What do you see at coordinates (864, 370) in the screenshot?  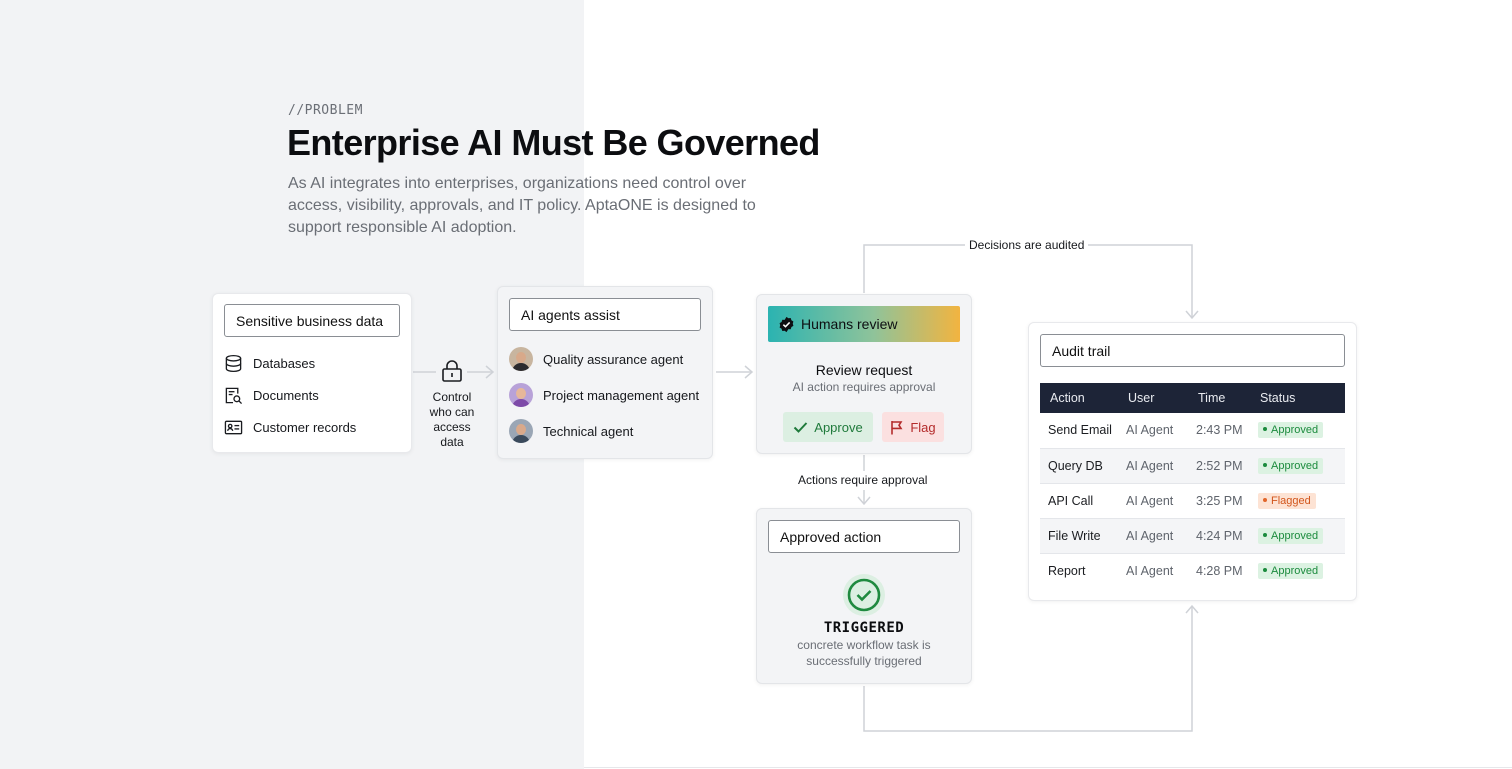 I see `review-request-title: Review request` at bounding box center [864, 370].